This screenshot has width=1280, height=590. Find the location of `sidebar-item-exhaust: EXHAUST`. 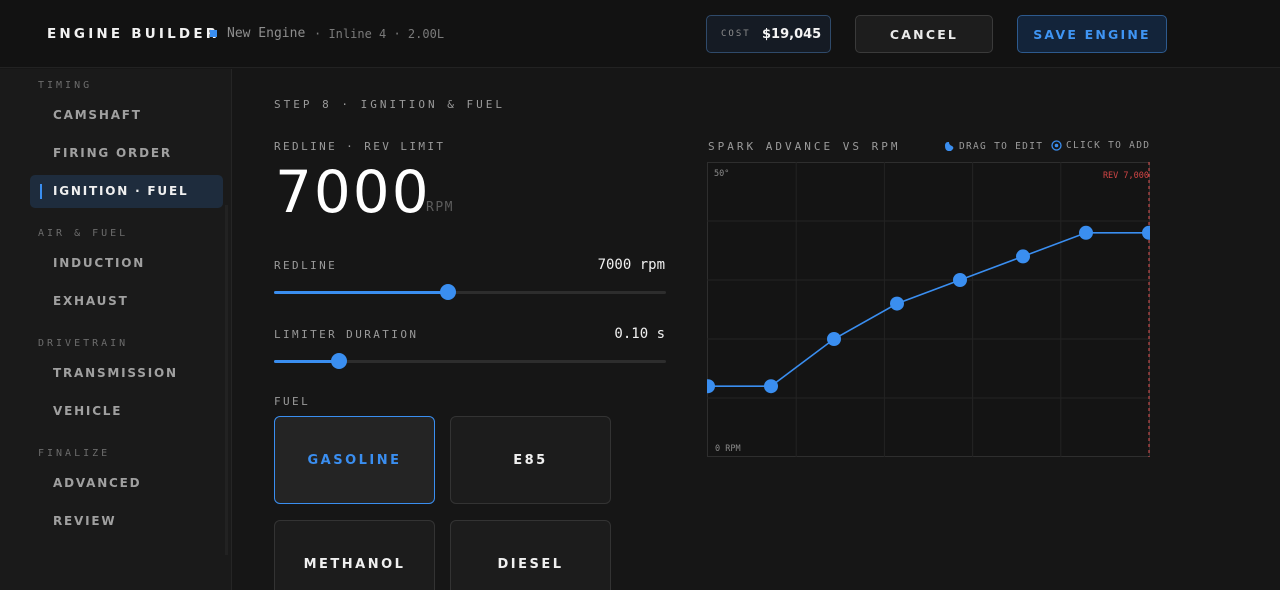

sidebar-item-exhaust: EXHAUST is located at coordinates (126, 301).